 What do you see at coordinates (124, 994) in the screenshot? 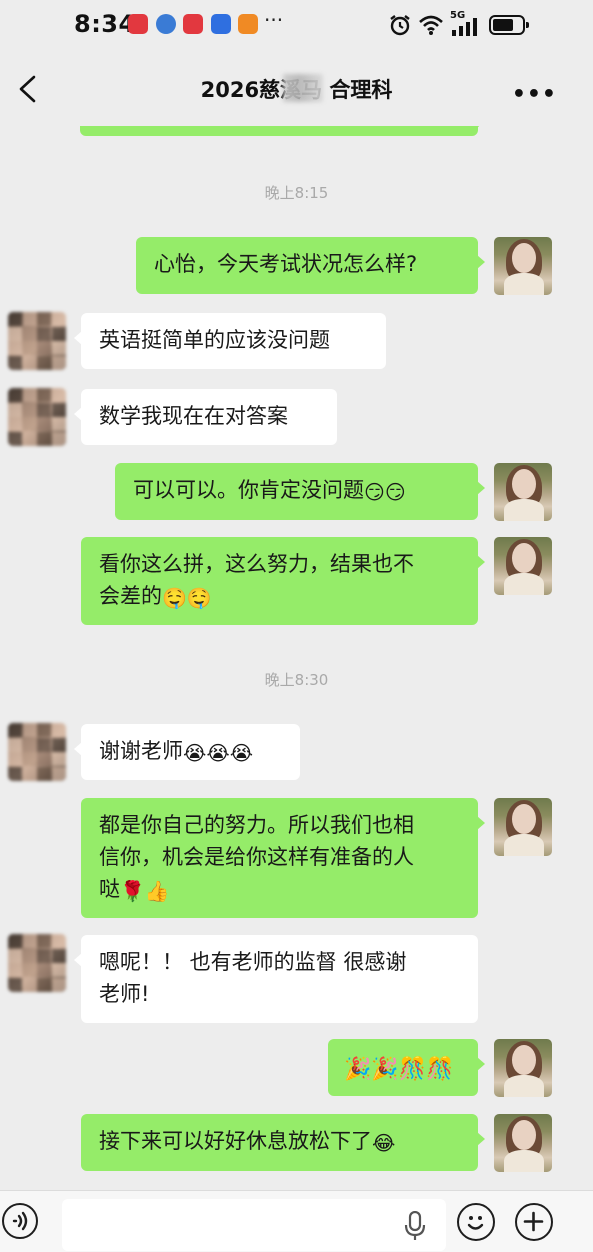
I see `message-text: 老师!` at bounding box center [124, 994].